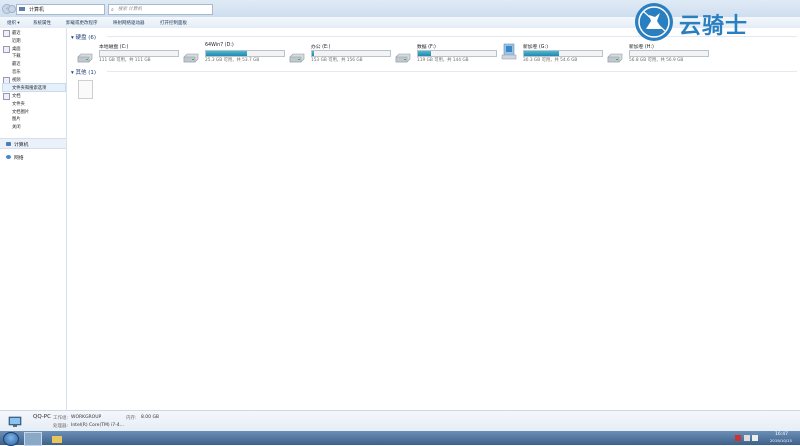 This screenshot has height=446, width=800. What do you see at coordinates (321, 47) in the screenshot?
I see `drive-name: 办公 (E:)` at bounding box center [321, 47].